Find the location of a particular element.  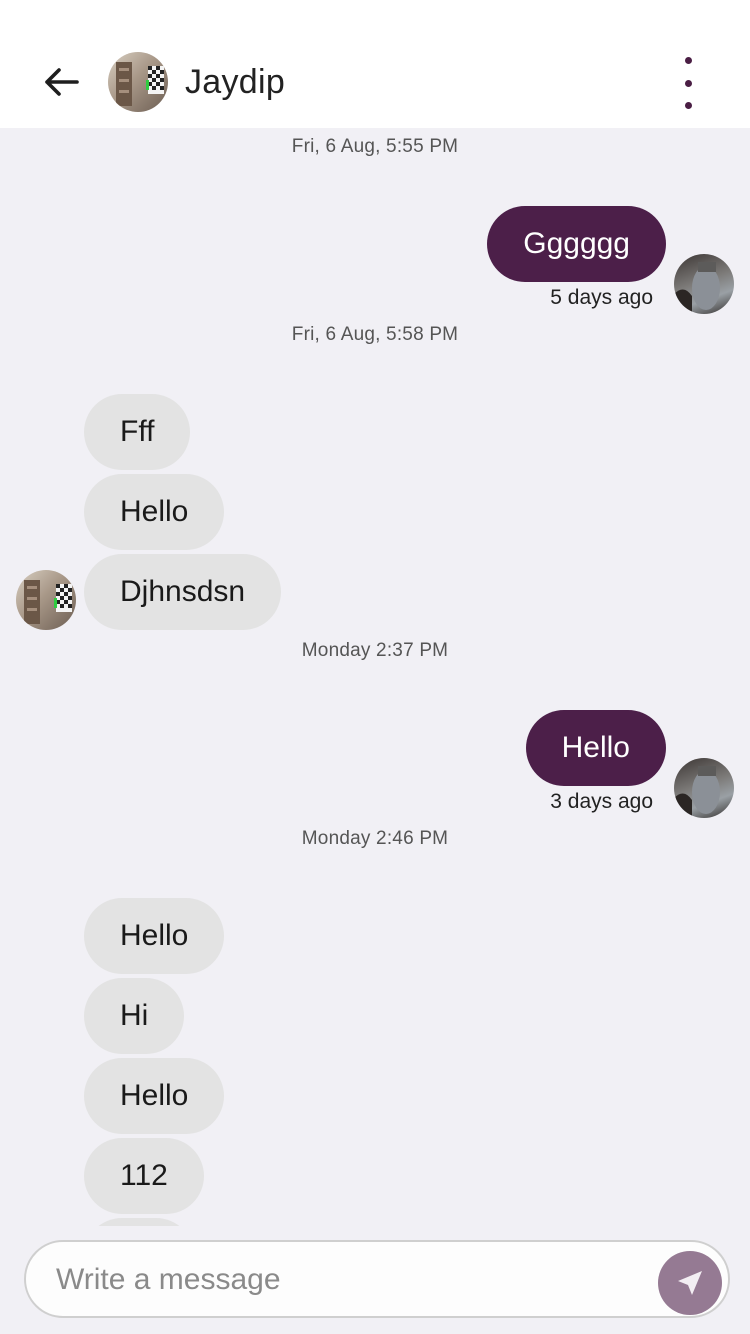

composer-bar is located at coordinates (375, 1280).